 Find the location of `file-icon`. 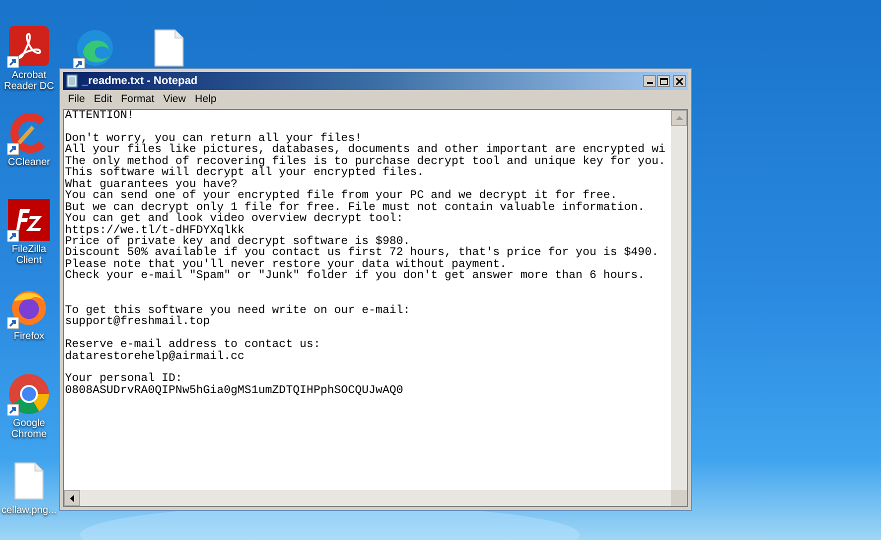

file-icon is located at coordinates (29, 481).